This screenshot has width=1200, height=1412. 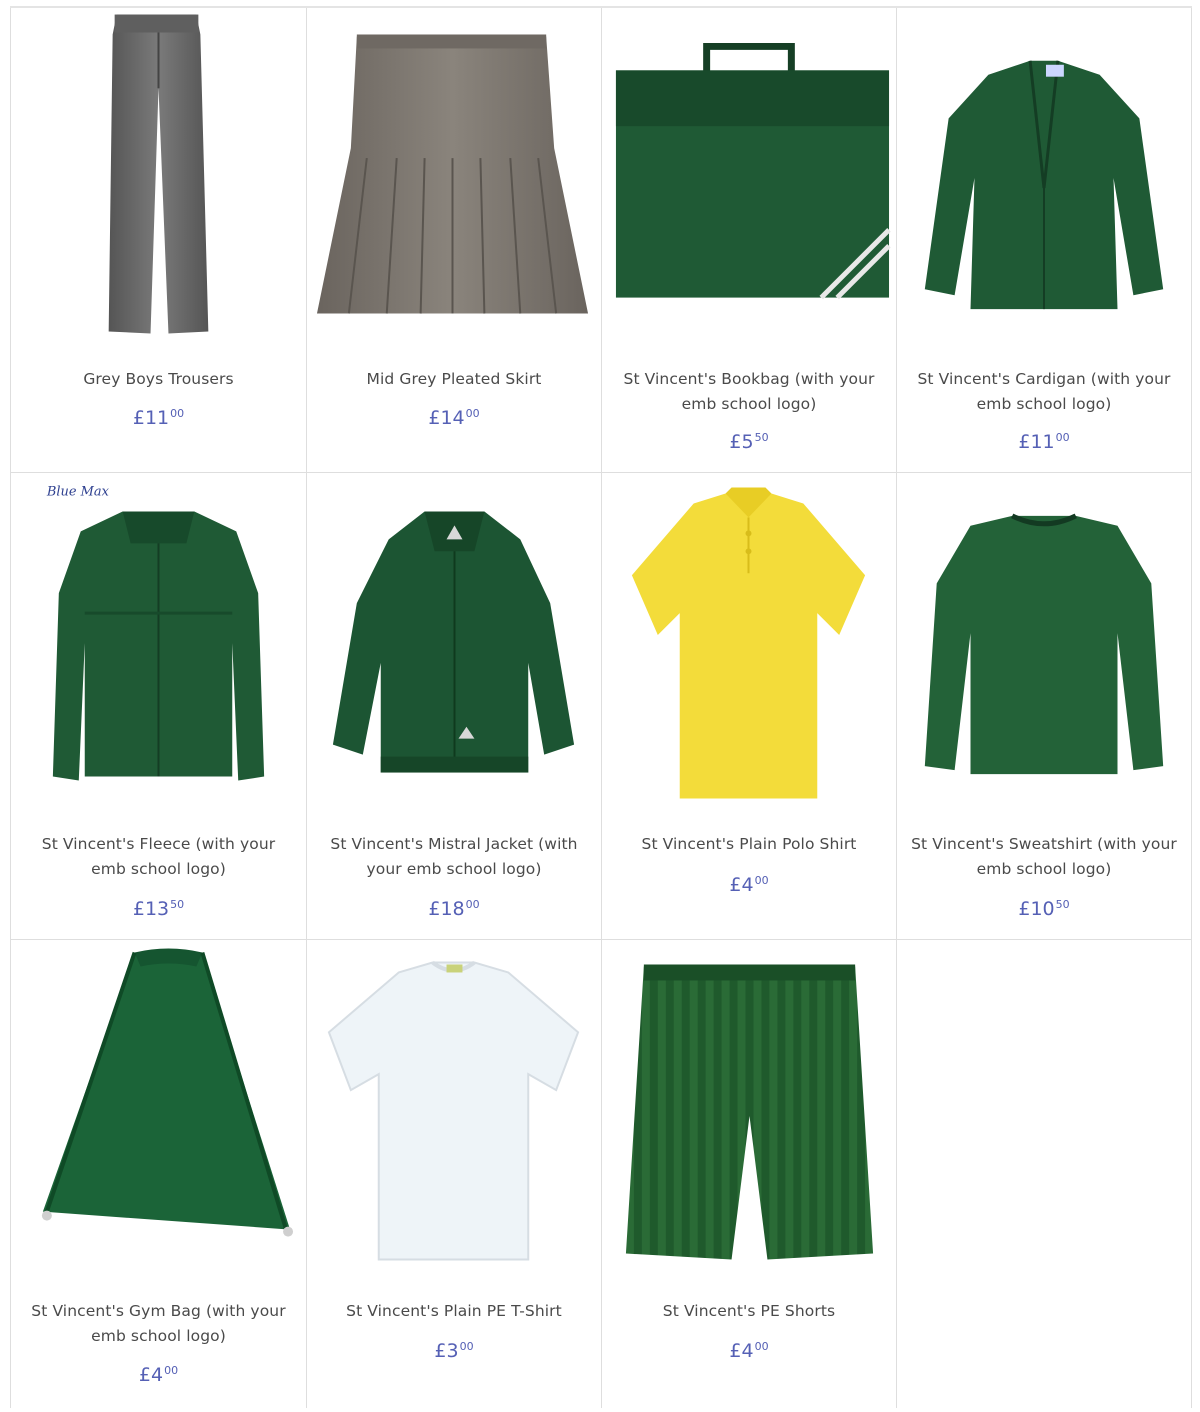 What do you see at coordinates (158, 909) in the screenshot?
I see `product-price: £1350` at bounding box center [158, 909].